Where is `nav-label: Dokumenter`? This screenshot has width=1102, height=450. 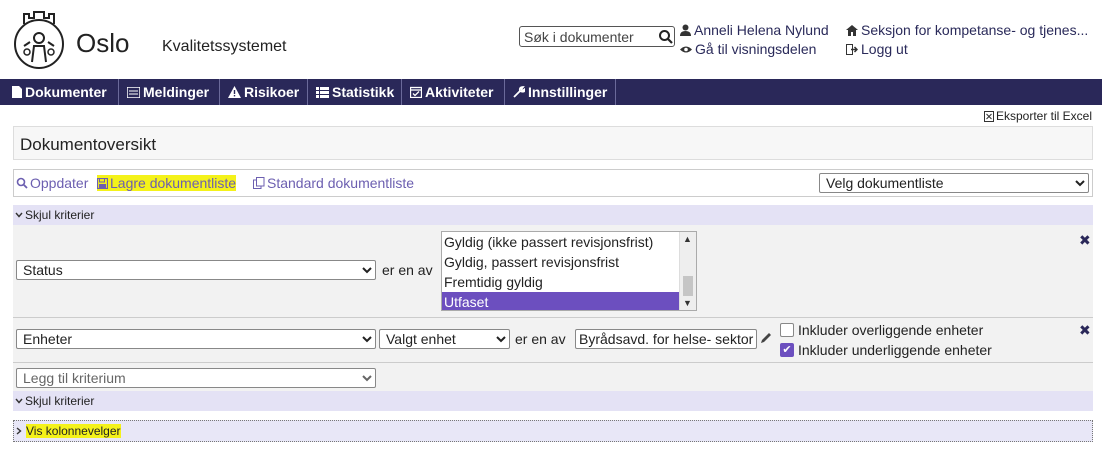 nav-label: Dokumenter is located at coordinates (66, 92).